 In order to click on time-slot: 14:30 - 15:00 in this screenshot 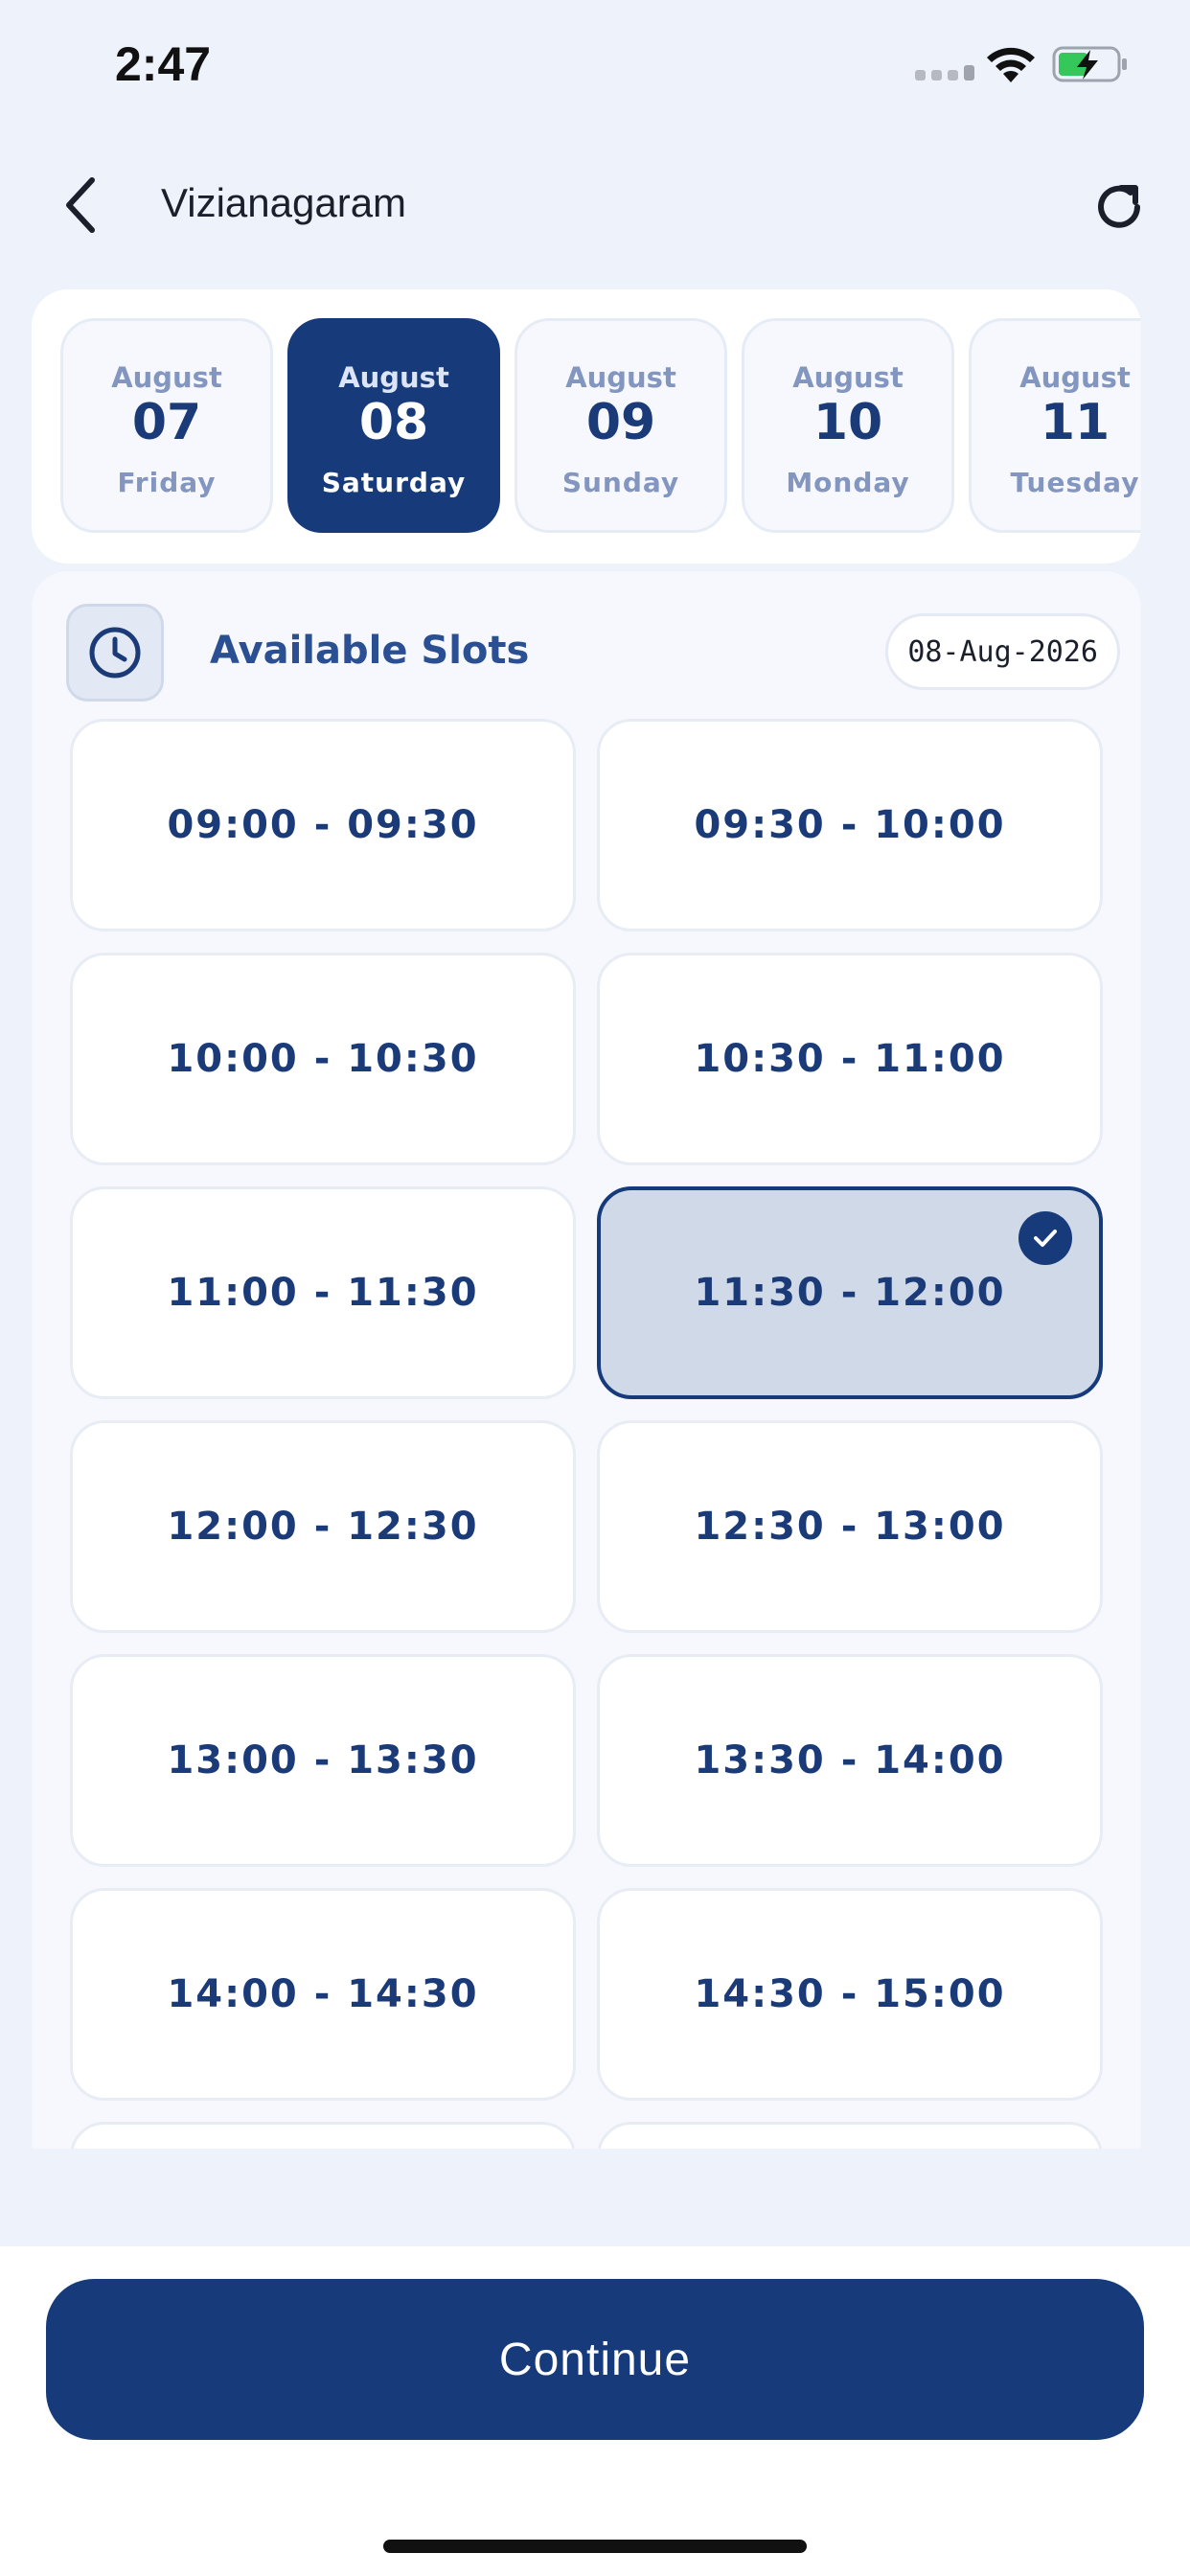, I will do `click(850, 1995)`.